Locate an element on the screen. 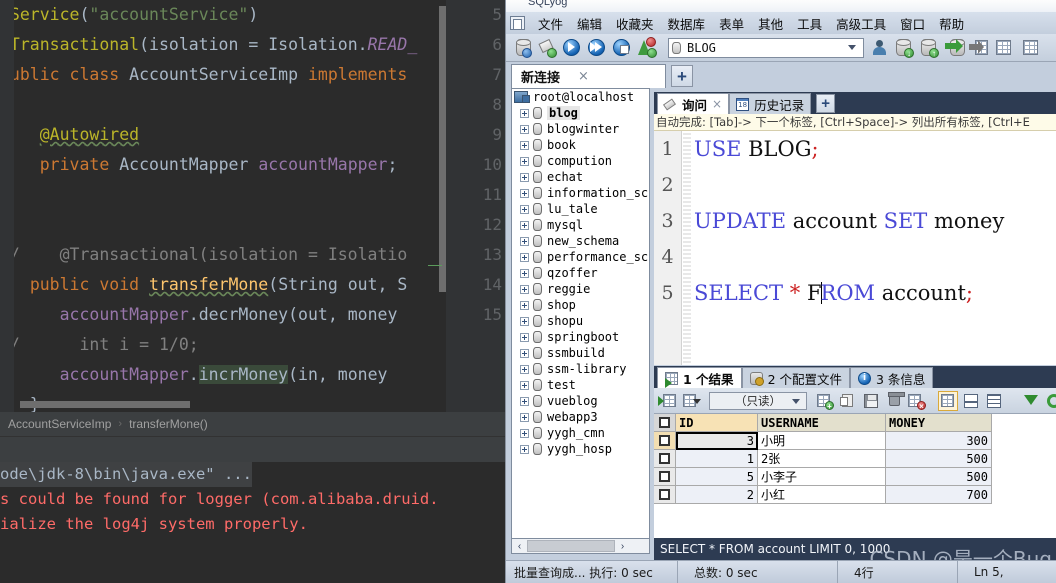  result-tab-strip: 1 个结果 2 个配置文件 i 3 条信息 is located at coordinates (855, 377).